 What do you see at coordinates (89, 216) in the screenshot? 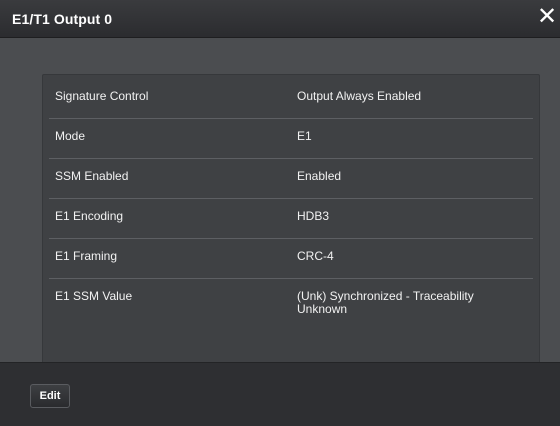
I see `property-label: E1 Encoding` at bounding box center [89, 216].